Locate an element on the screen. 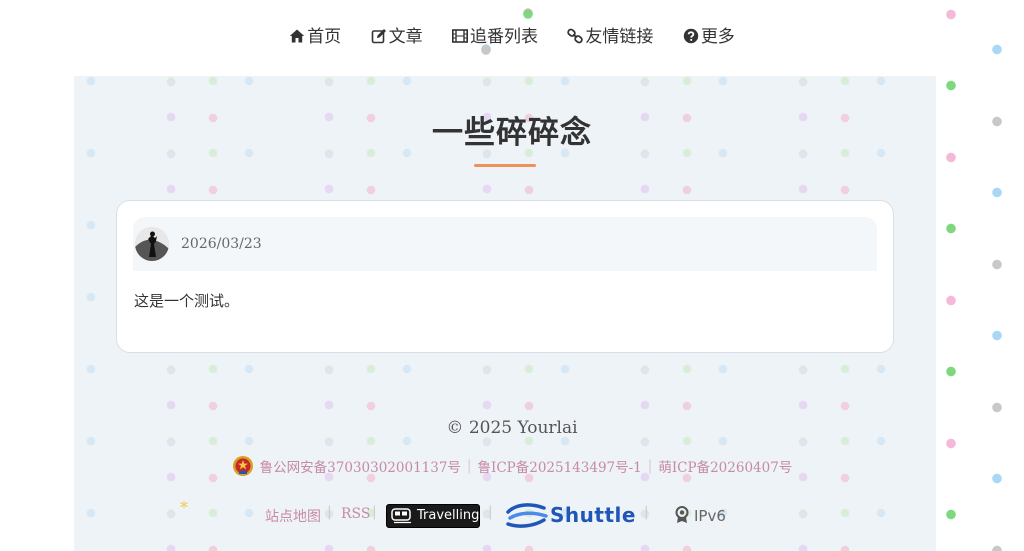 The width and height of the screenshot is (1024, 551). post-header: 2026/03/23 is located at coordinates (505, 244).